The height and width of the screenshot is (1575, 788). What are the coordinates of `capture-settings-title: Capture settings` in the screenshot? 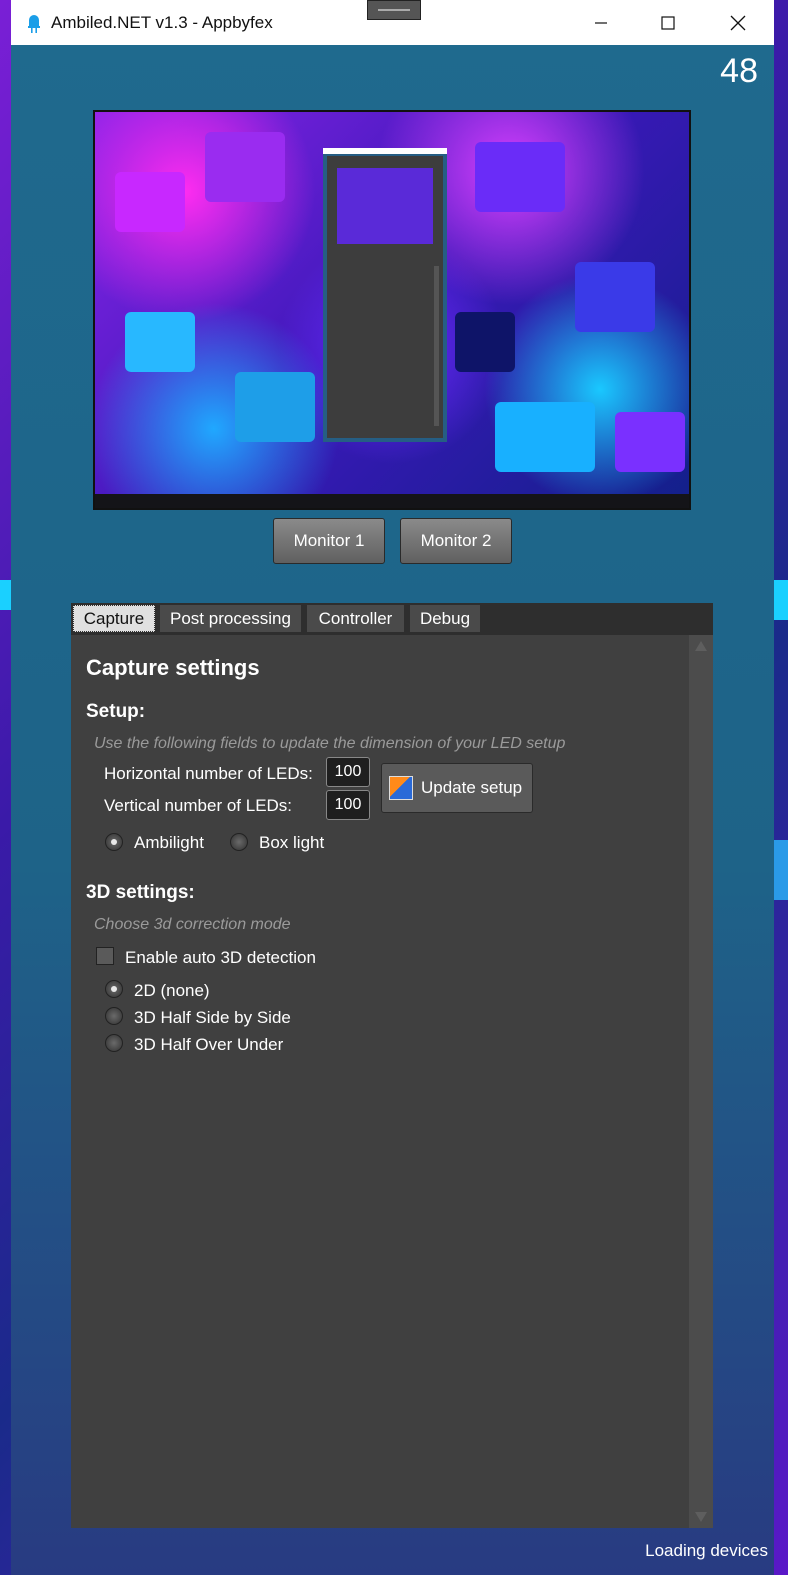 It's located at (173, 667).